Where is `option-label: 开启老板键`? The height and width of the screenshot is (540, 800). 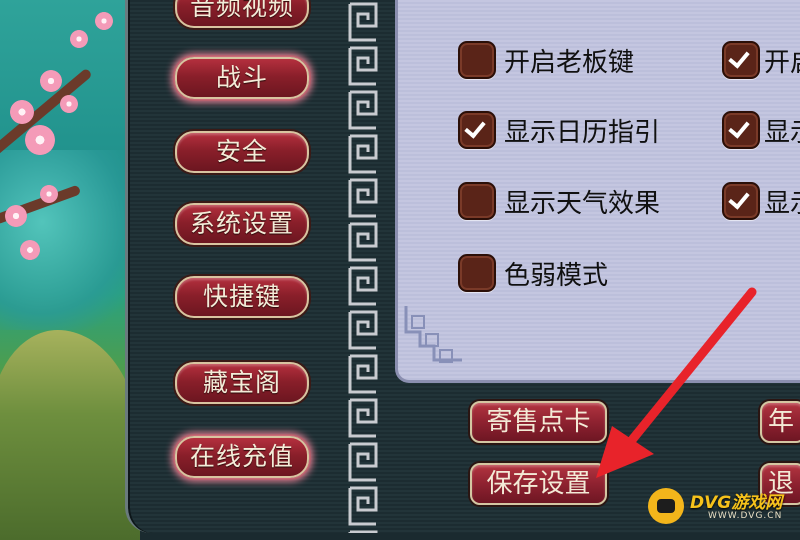
option-label: 开启老板键 is located at coordinates (569, 62).